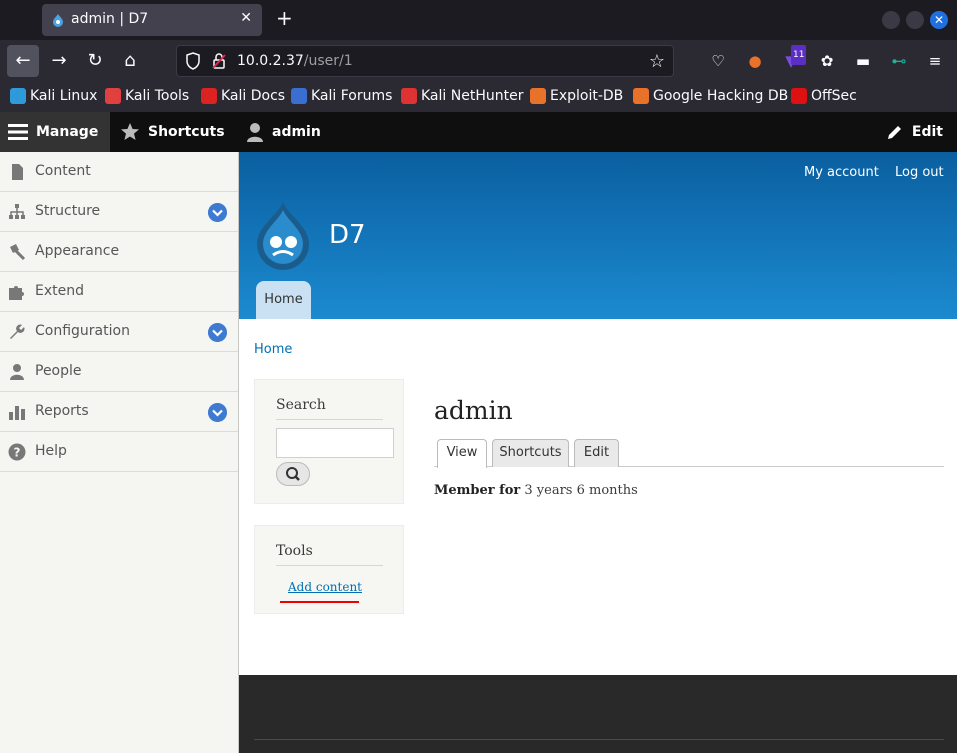 The height and width of the screenshot is (753, 957). I want to click on offsec-icon, so click(799, 96).